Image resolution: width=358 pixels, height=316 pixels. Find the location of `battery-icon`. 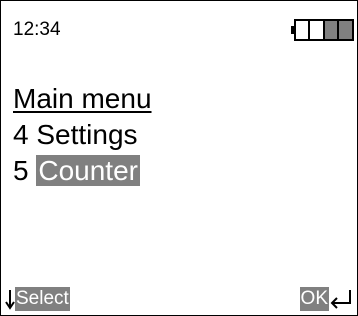

battery-icon is located at coordinates (323, 30).